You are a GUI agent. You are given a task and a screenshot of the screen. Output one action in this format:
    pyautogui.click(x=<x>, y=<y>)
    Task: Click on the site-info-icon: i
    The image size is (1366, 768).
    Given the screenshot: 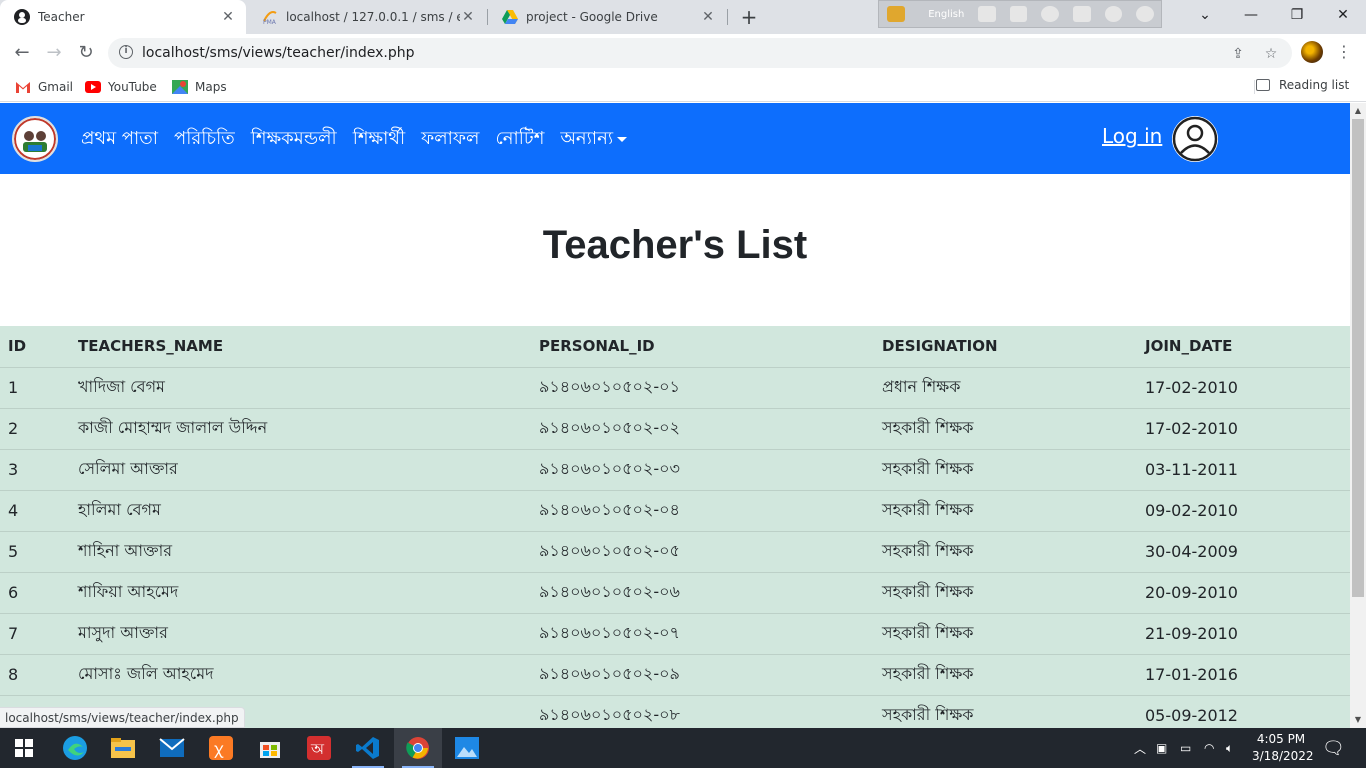 What is the action you would take?
    pyautogui.click(x=126, y=52)
    